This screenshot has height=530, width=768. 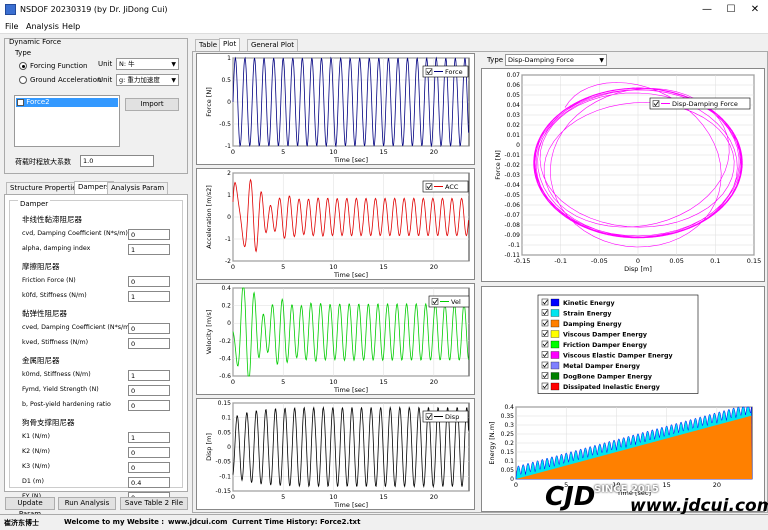 What do you see at coordinates (384, 10) in the screenshot?
I see `title-bar: NSDOF 20230319 (by Dr. JiDong Cui) — ☐ ✕` at bounding box center [384, 10].